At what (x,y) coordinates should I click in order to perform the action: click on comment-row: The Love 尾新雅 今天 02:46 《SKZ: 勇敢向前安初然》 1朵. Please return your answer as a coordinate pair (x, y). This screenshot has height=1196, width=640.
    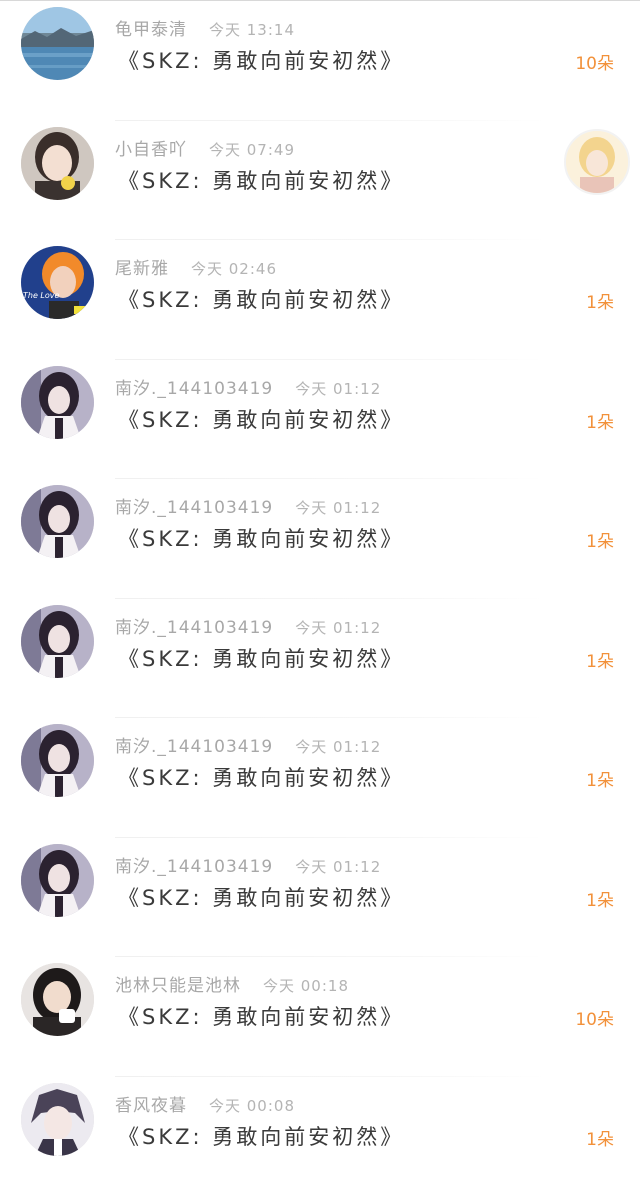
    Looking at the image, I should click on (320, 300).